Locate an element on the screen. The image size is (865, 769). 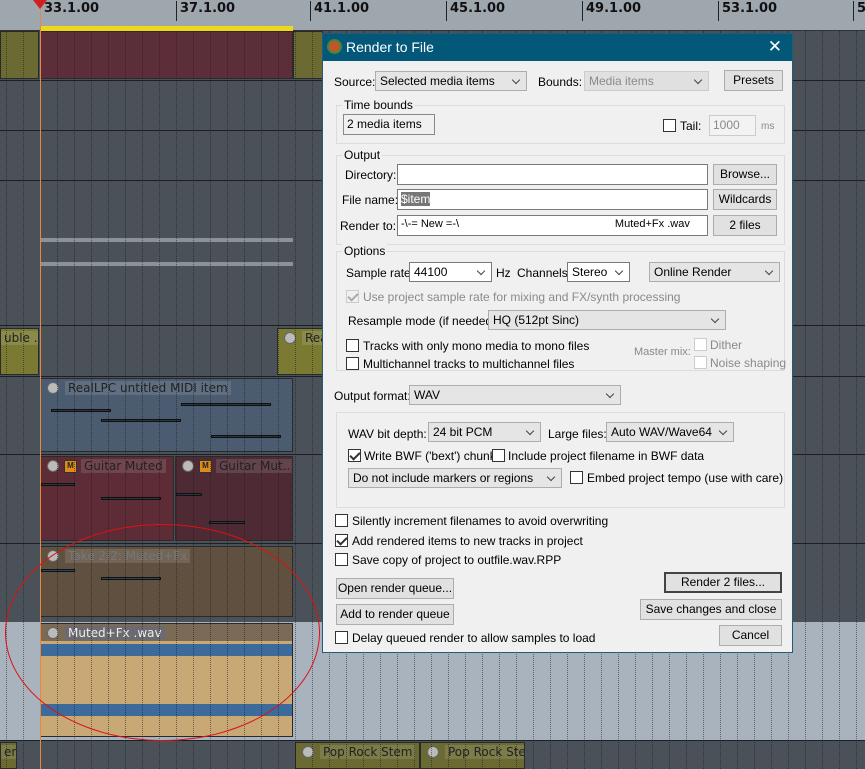
bounds-select: Media items is located at coordinates (646, 81).